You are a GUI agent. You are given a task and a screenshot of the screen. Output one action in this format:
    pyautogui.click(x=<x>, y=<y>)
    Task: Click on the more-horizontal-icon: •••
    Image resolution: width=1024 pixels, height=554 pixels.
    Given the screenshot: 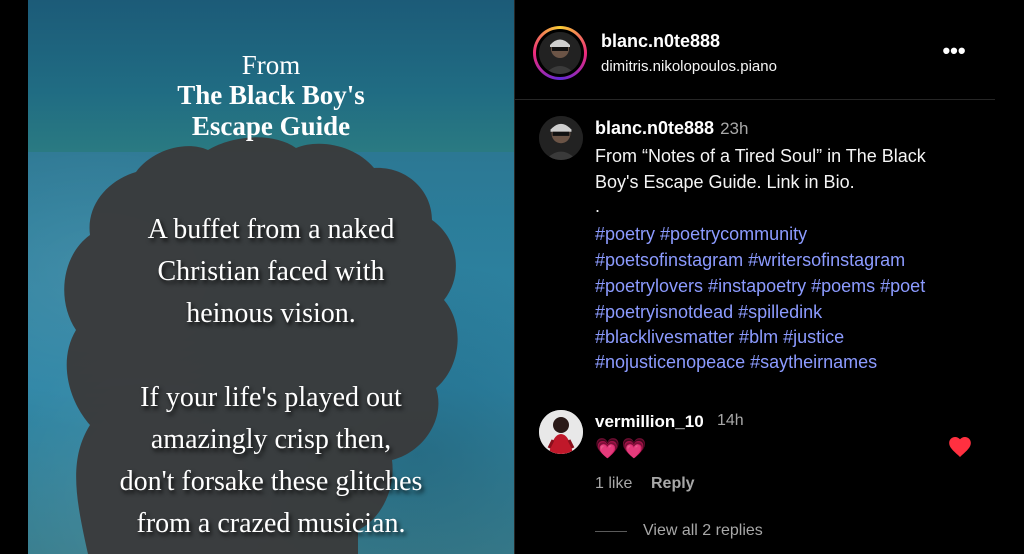 What is the action you would take?
    pyautogui.click(x=954, y=50)
    